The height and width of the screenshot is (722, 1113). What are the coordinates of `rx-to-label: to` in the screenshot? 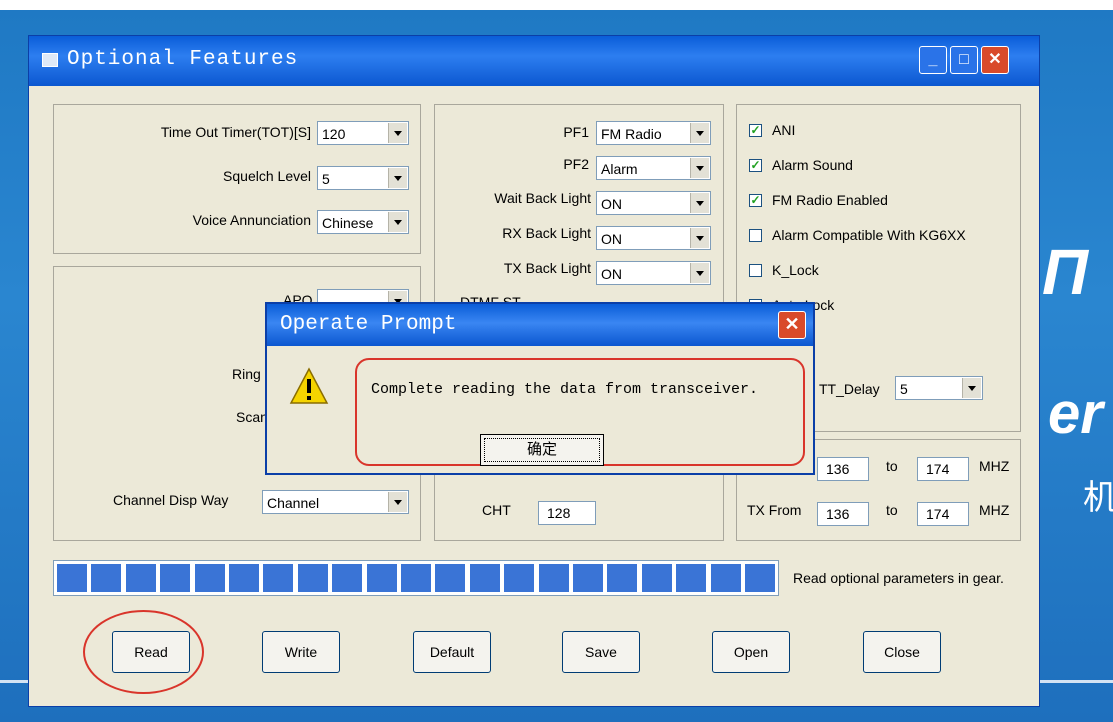 It's located at (892, 466).